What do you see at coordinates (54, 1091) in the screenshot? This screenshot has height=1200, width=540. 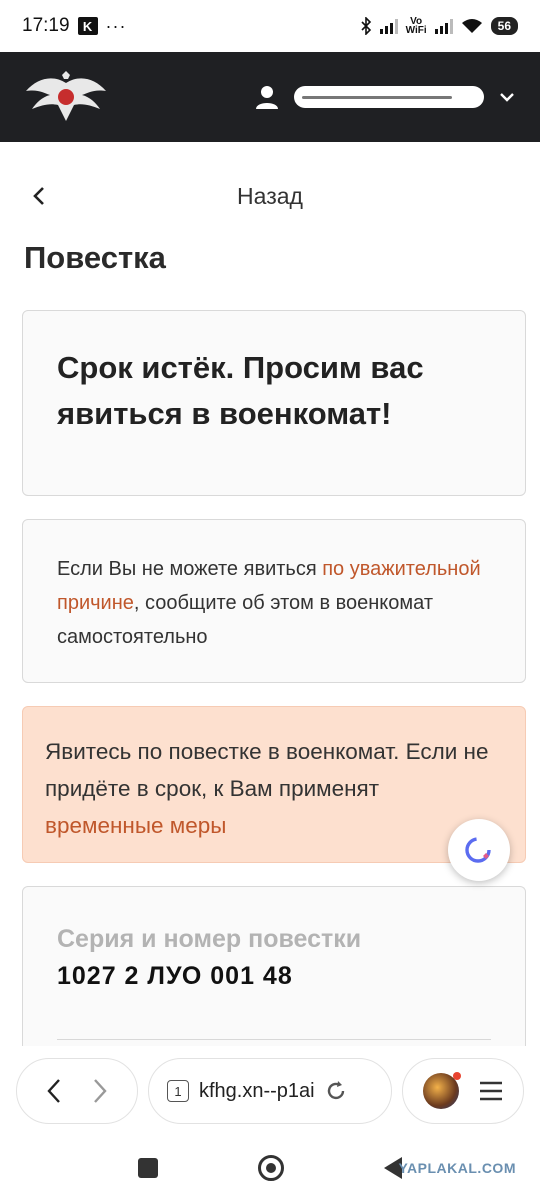 I see `back-arrow-icon` at bounding box center [54, 1091].